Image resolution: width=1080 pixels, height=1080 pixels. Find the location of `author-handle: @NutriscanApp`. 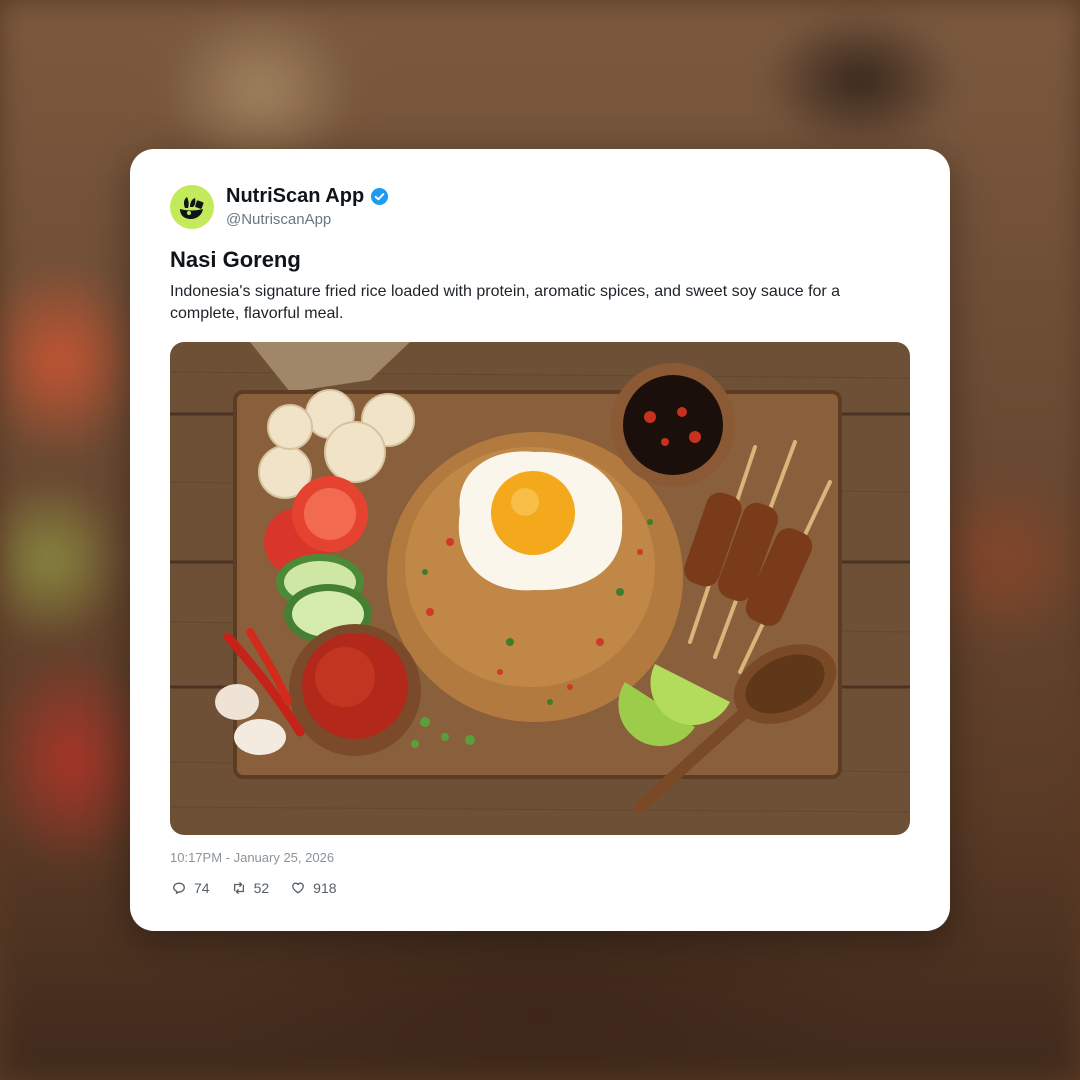

author-handle: @NutriscanApp is located at coordinates (278, 219).